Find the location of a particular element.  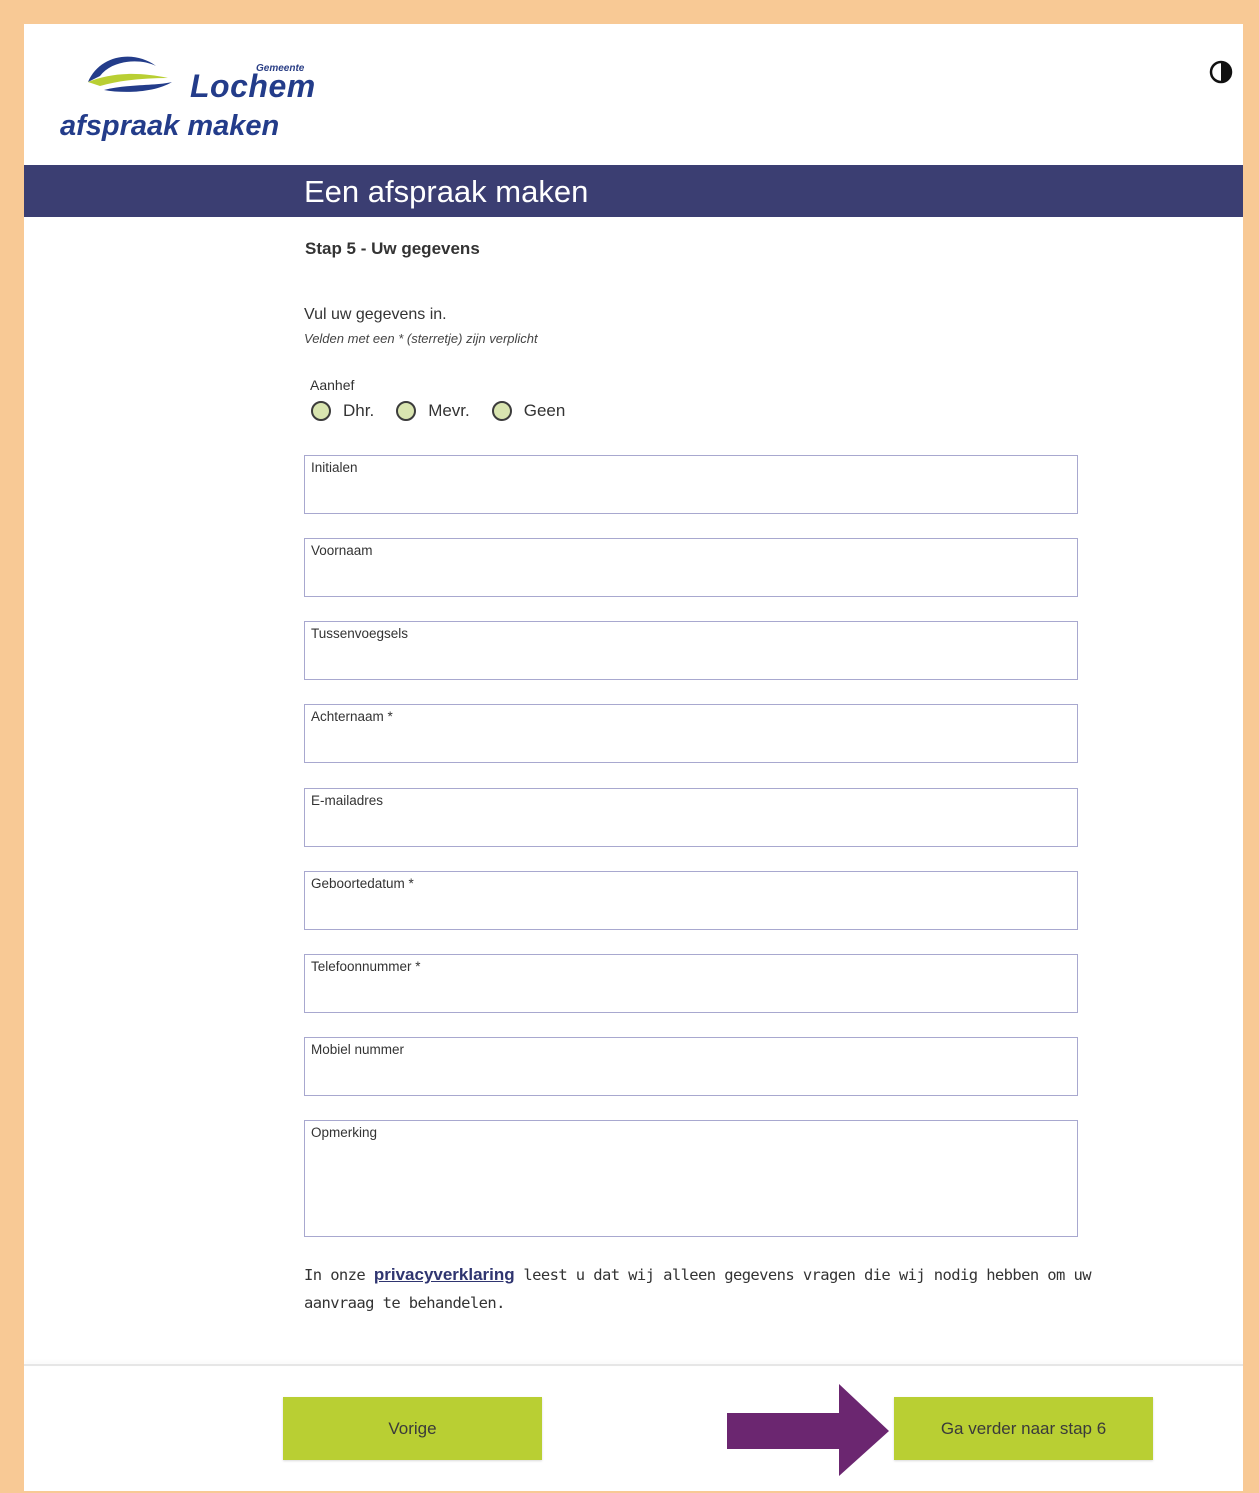

radio-label: Geen is located at coordinates (544, 410).